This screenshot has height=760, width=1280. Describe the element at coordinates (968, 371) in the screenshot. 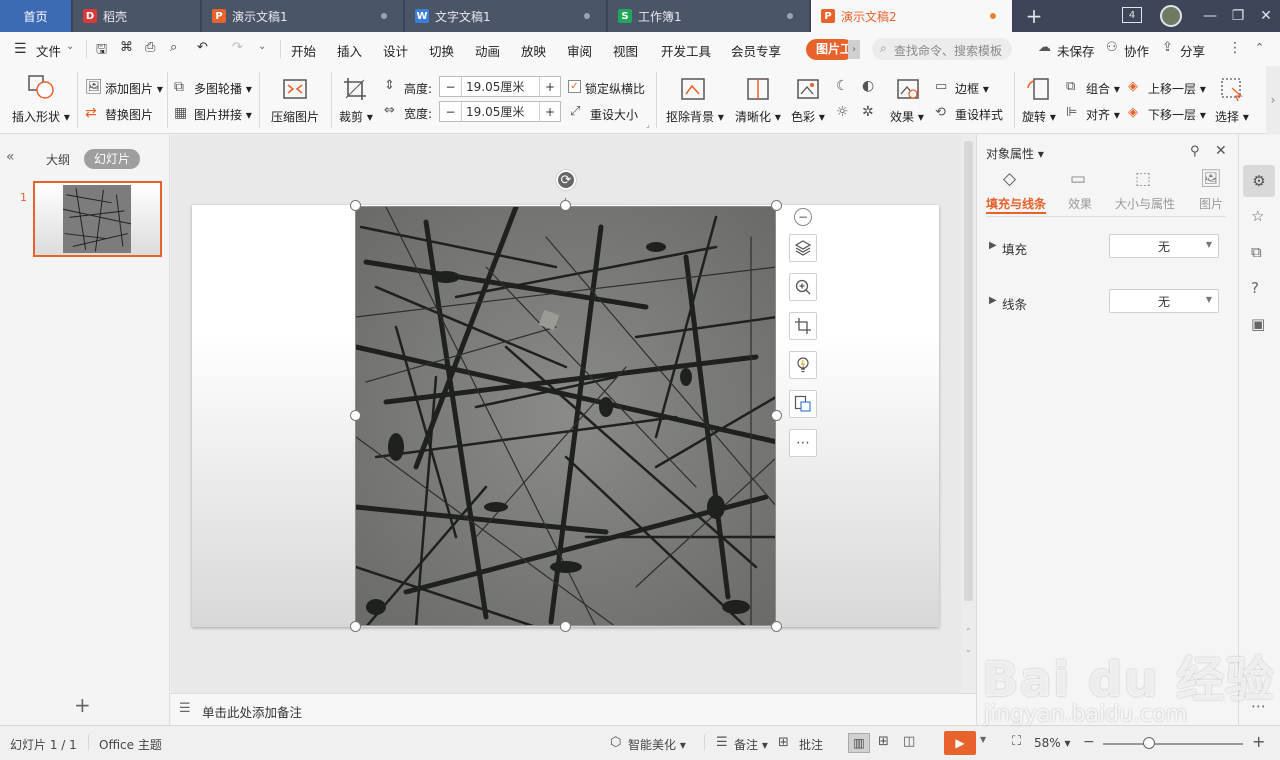

I see `scrollbar-thumb` at that location.